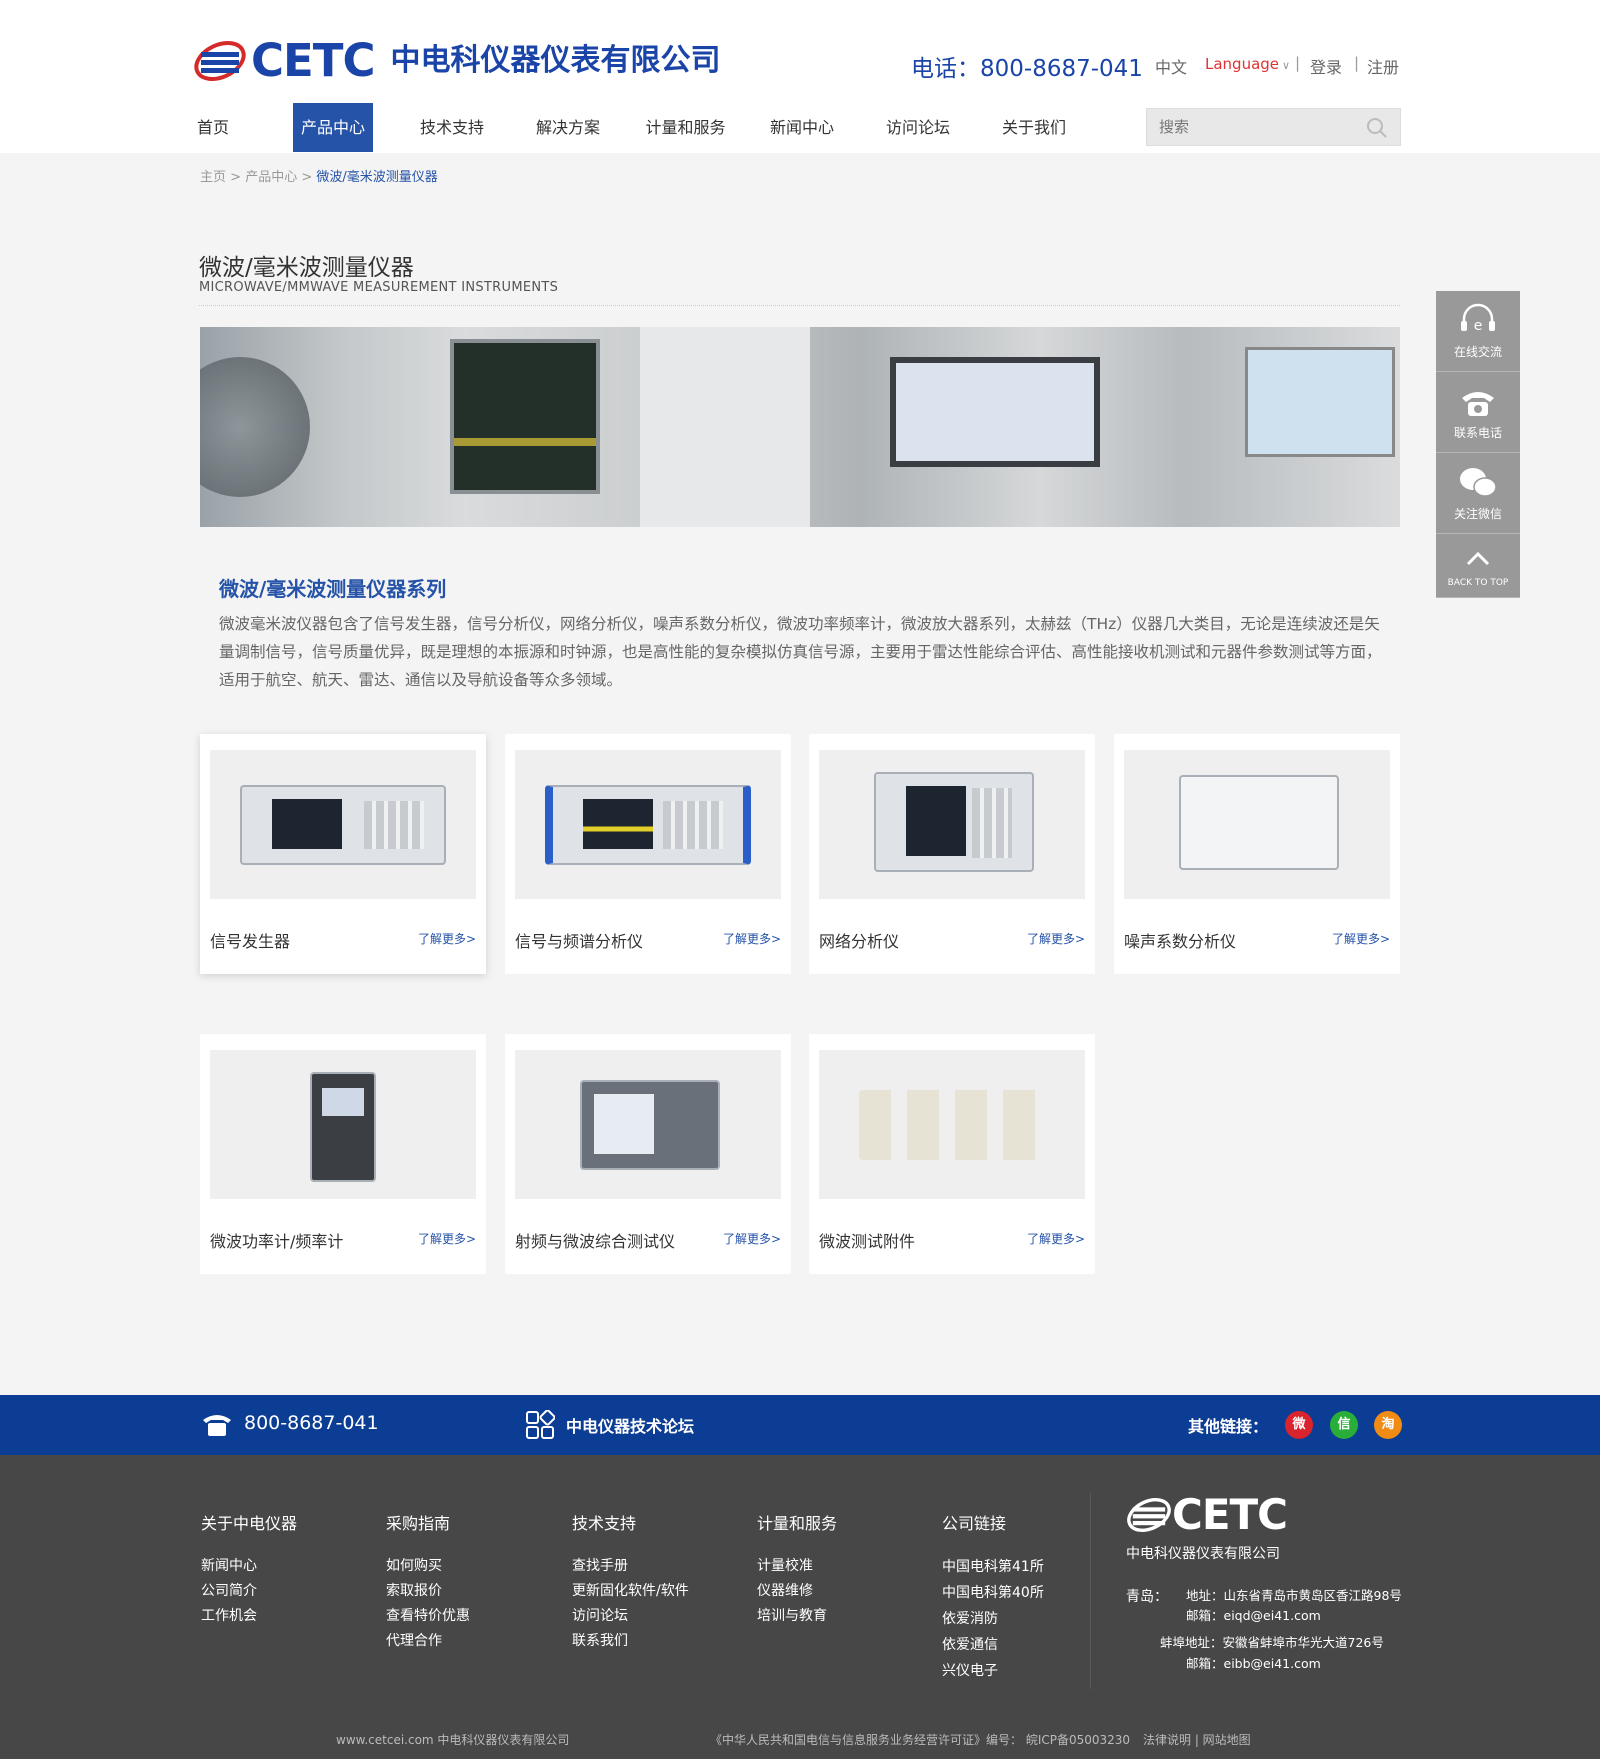  I want to click on instrument-panel-graphic, so click(725, 427).